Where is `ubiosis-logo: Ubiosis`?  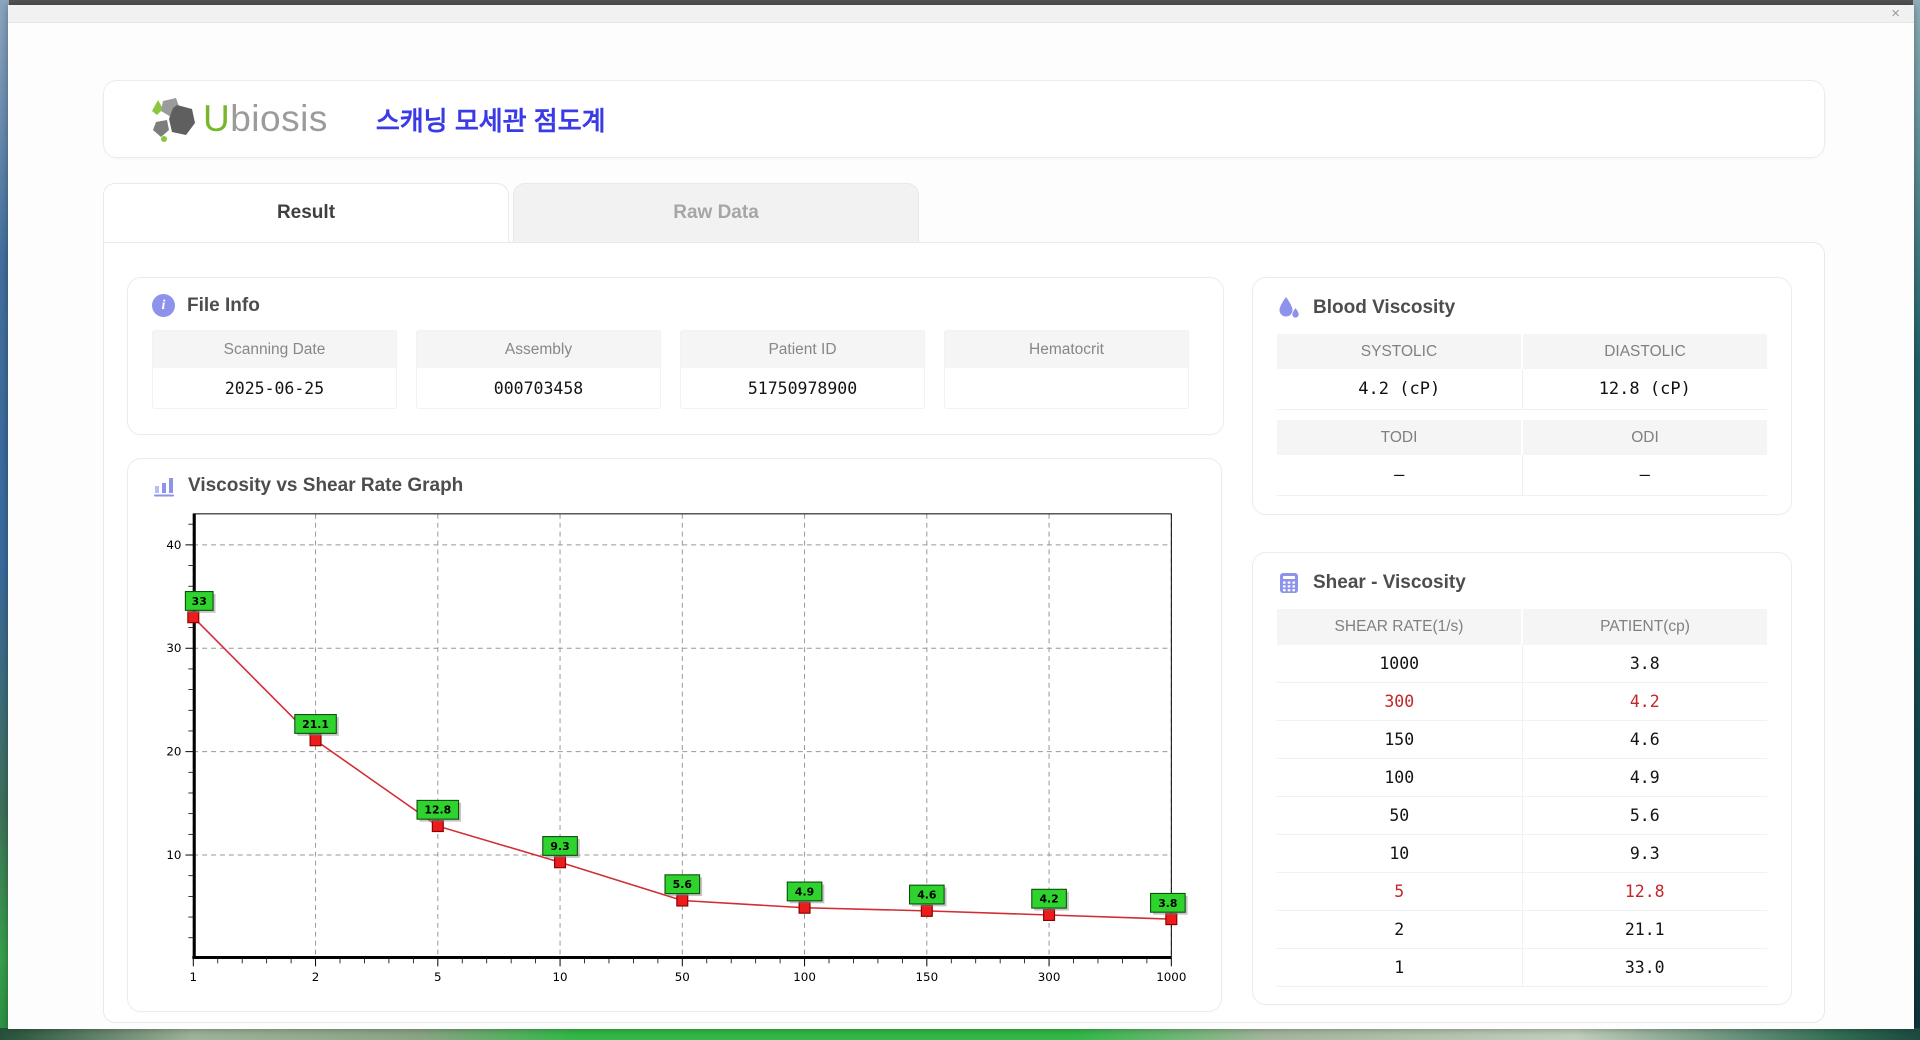 ubiosis-logo: Ubiosis is located at coordinates (238, 119).